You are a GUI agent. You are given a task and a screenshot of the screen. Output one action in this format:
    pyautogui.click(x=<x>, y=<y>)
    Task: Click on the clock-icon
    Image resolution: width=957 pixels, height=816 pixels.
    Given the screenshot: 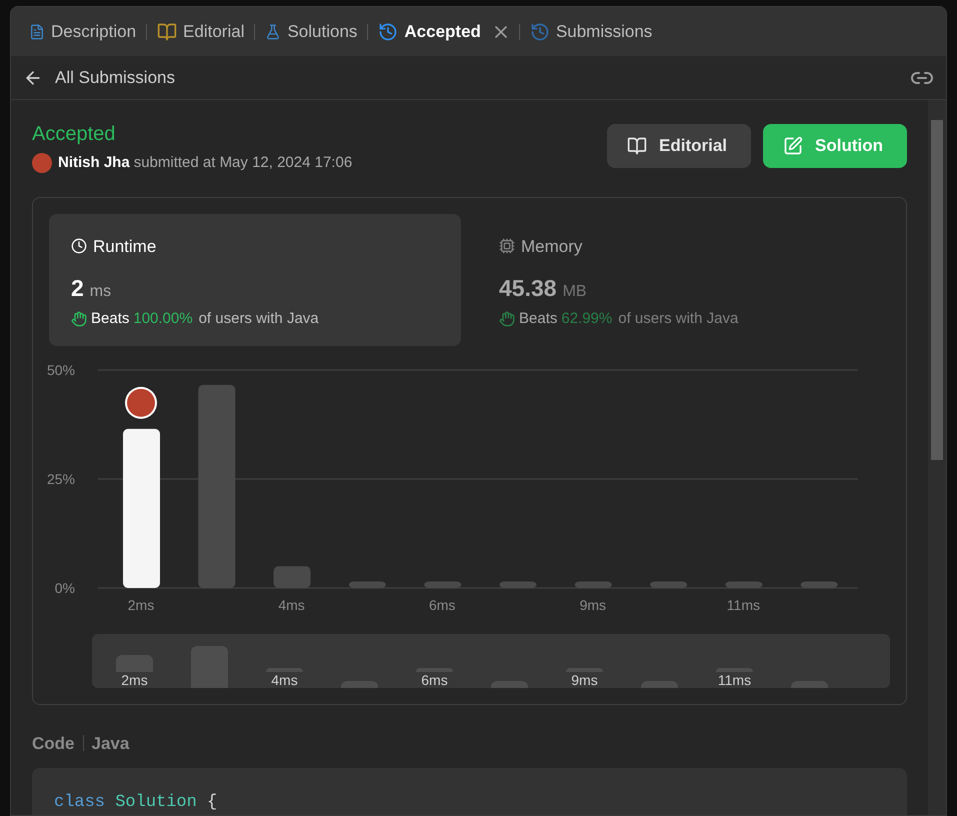 What is the action you would take?
    pyautogui.click(x=79, y=246)
    